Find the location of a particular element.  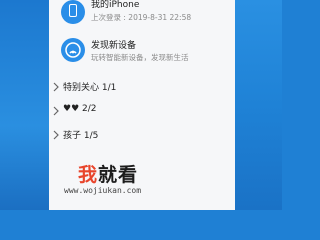

phone-icon is located at coordinates (73, 12).